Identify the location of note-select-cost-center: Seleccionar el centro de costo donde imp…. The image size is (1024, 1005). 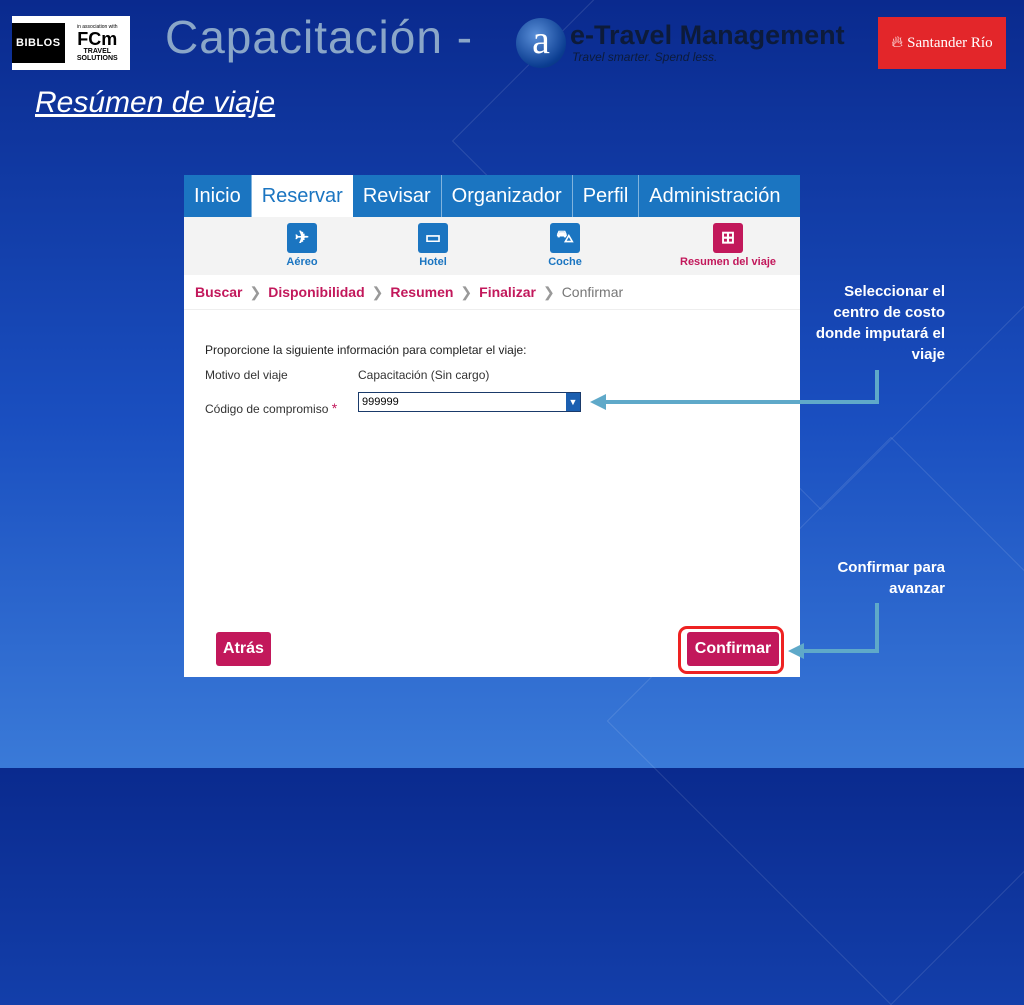
(880, 323).